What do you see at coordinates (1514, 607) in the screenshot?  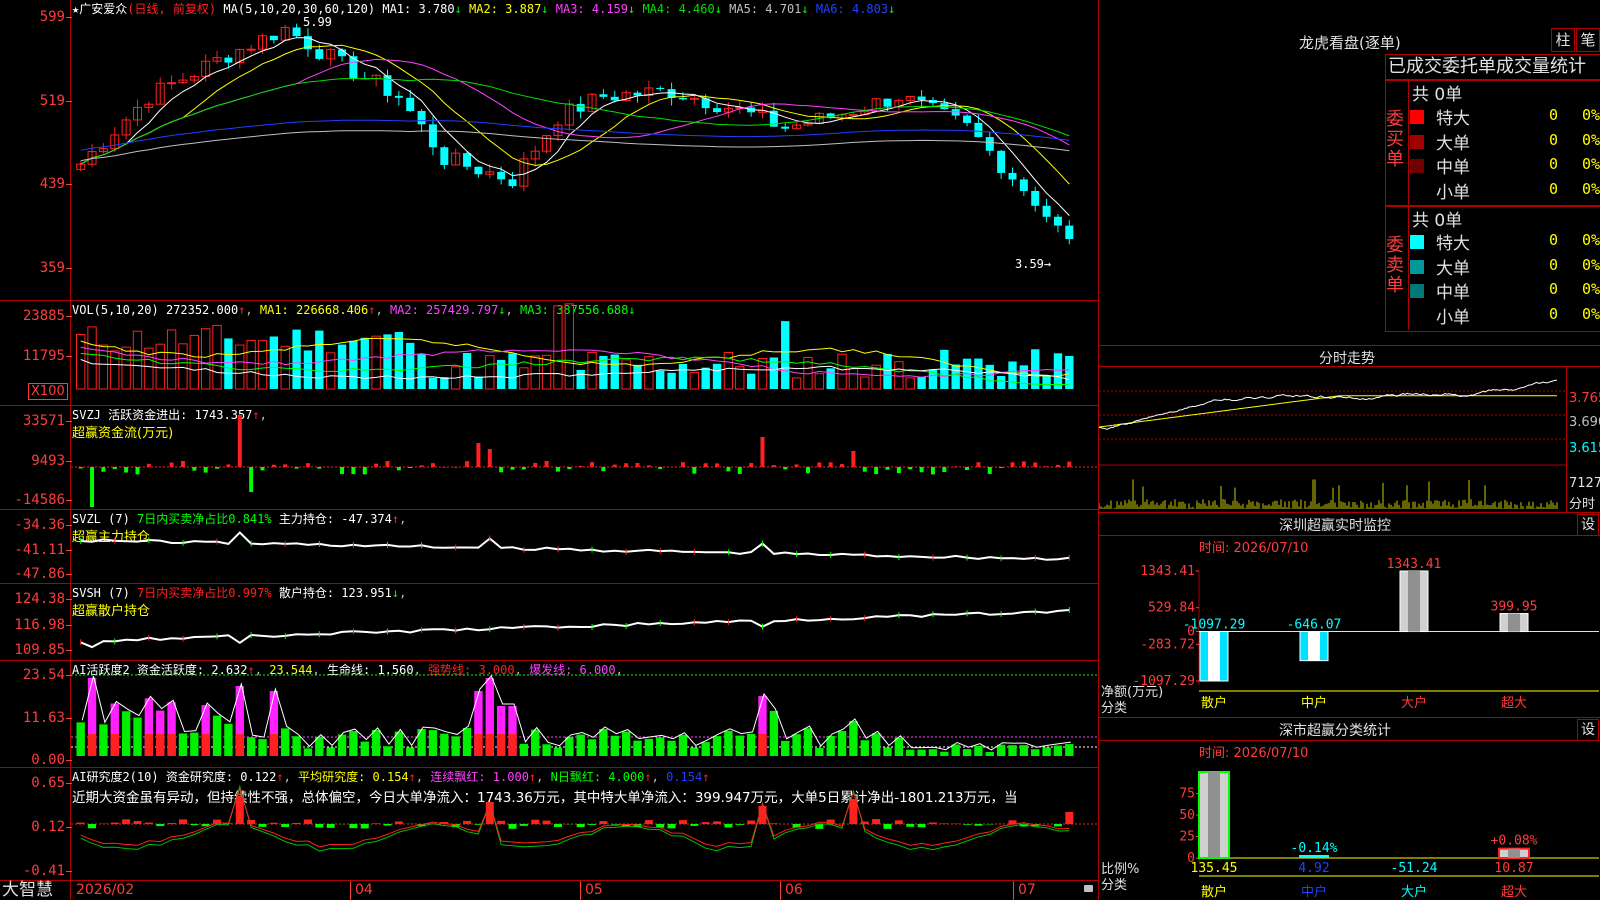 I see `bar-value-label: 399.95` at bounding box center [1514, 607].